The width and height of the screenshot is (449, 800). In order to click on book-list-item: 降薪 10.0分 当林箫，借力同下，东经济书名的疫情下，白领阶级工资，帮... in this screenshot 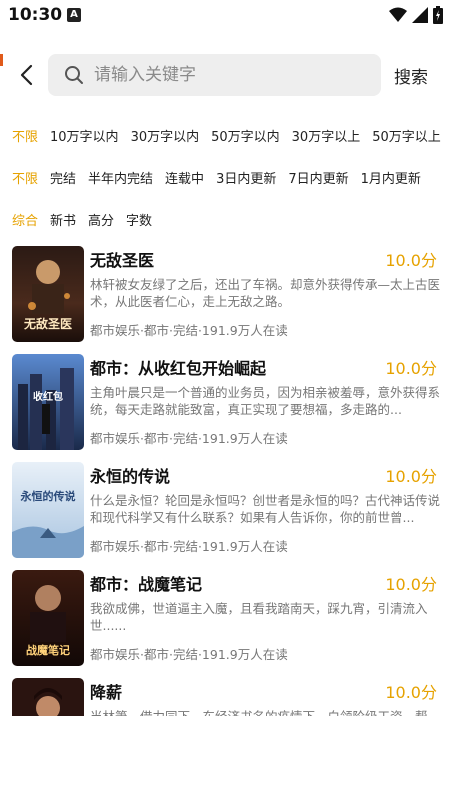, I will do `click(224, 694)`.